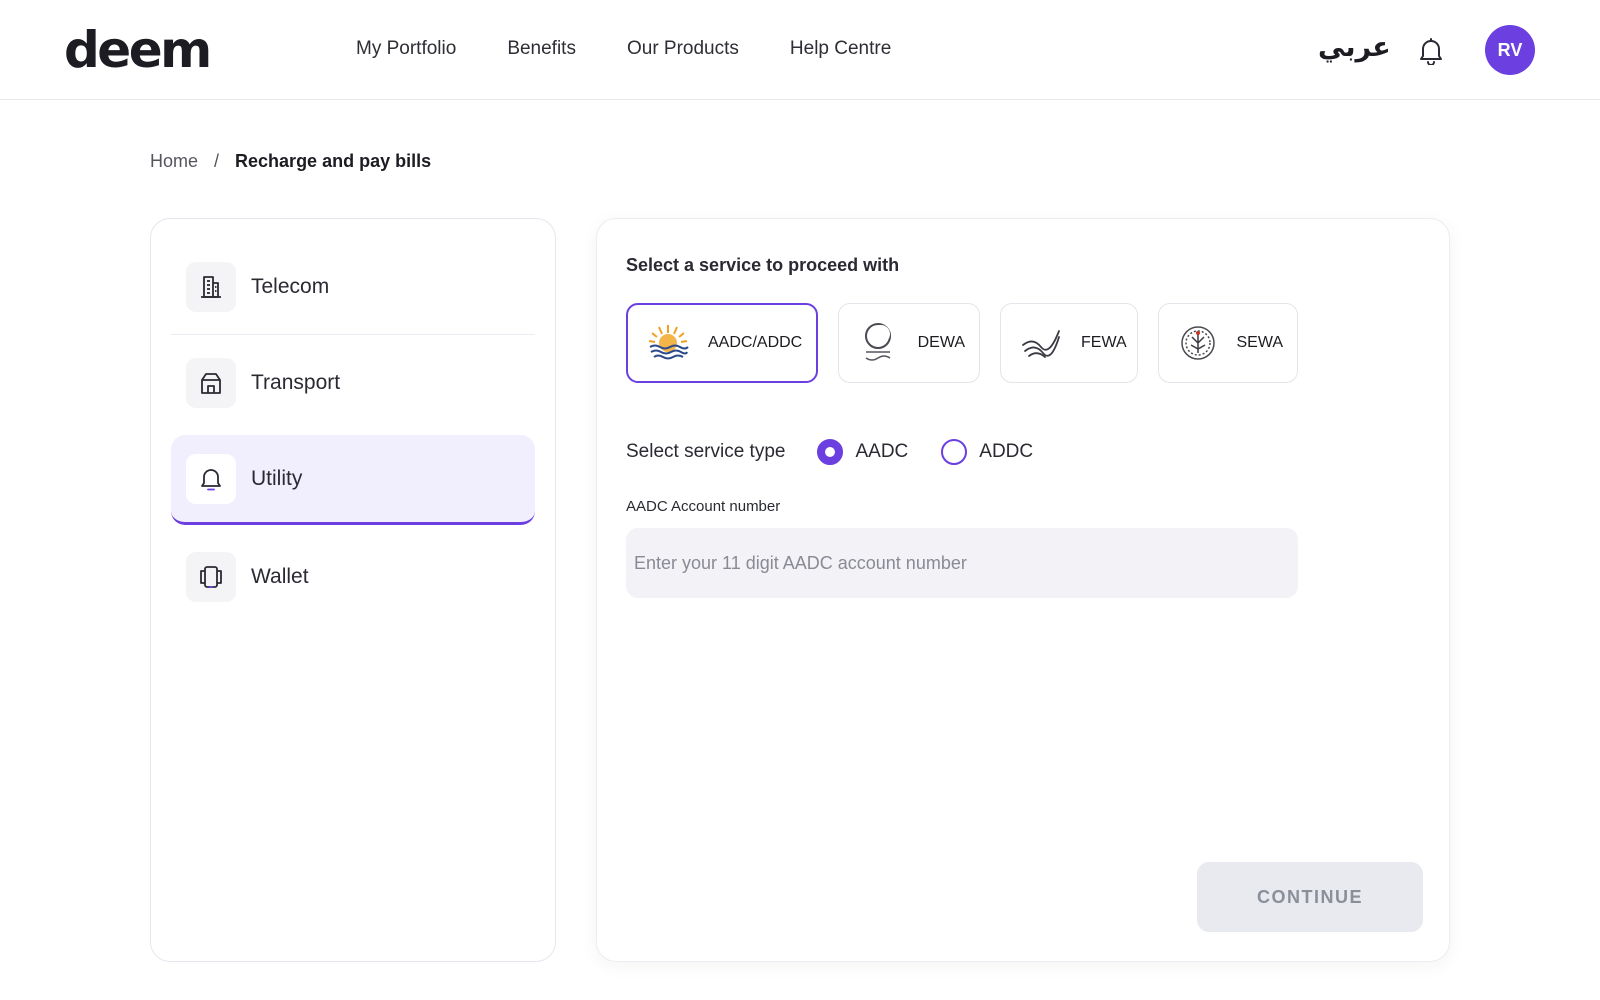  I want to click on radio-button, so click(954, 452).